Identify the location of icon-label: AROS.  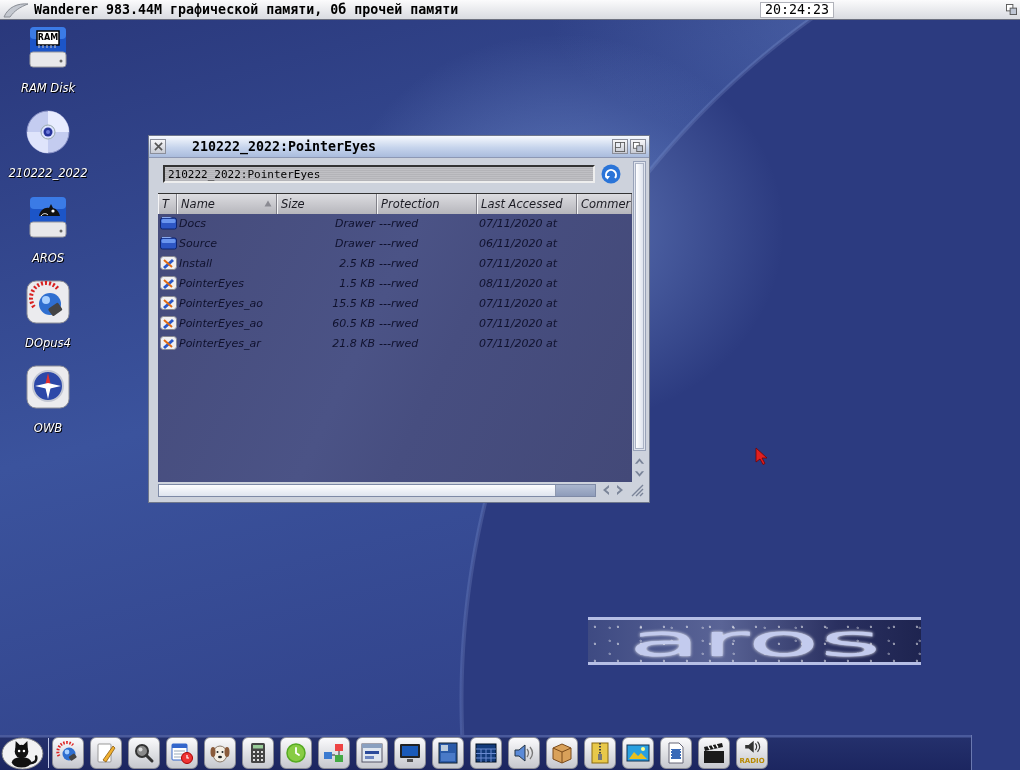
(48, 258).